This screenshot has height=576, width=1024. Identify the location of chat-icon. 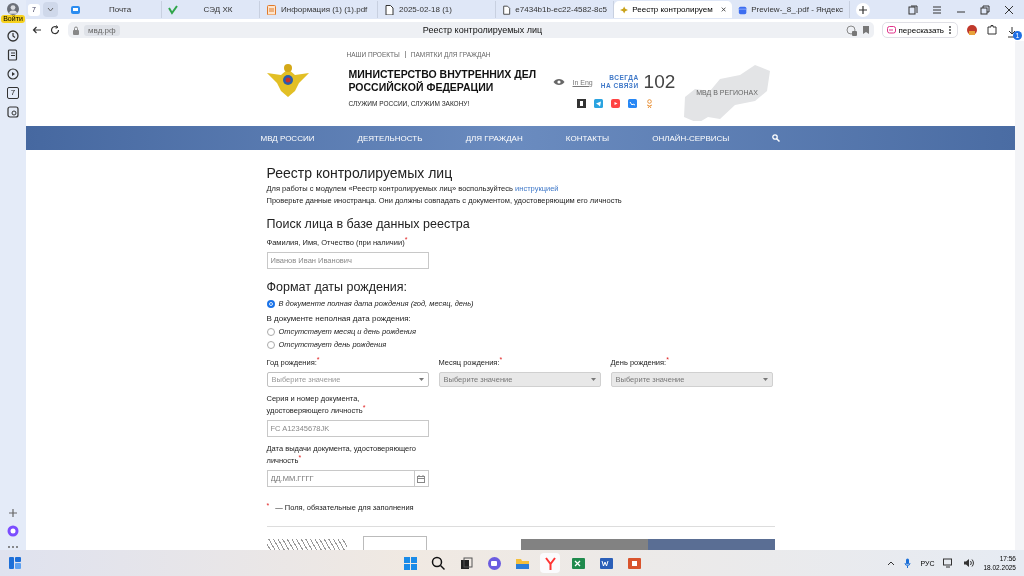
(494, 563).